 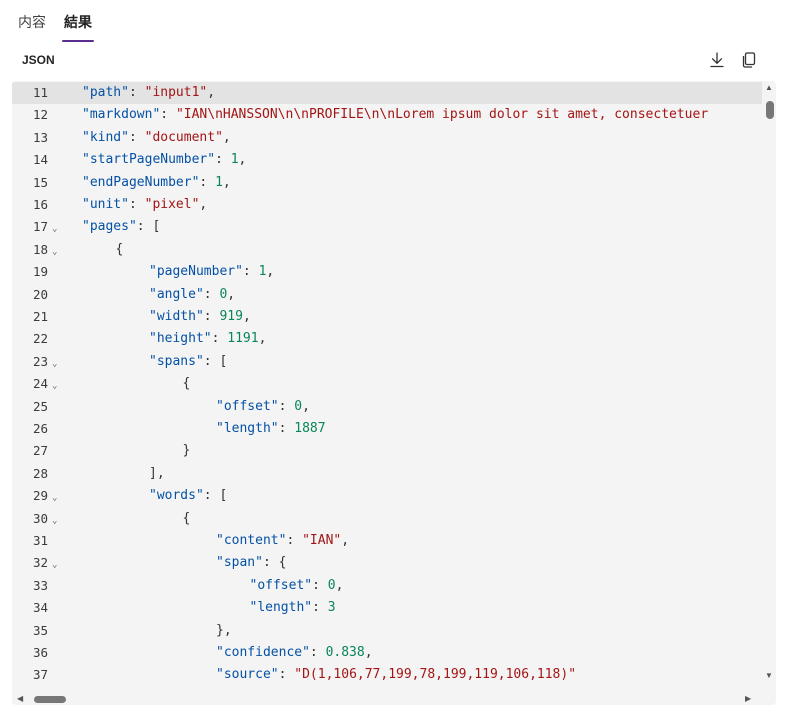 I want to click on code-line: 25 "offset": 0,, so click(x=387, y=407).